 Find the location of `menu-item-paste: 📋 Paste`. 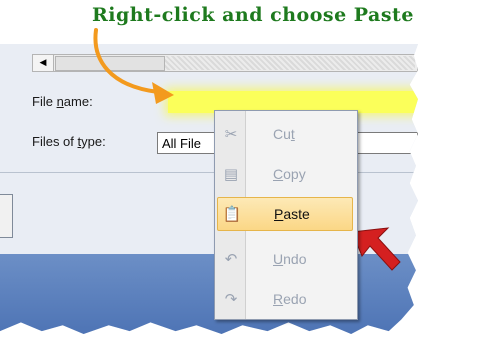

menu-item-paste: 📋 Paste is located at coordinates (285, 214).